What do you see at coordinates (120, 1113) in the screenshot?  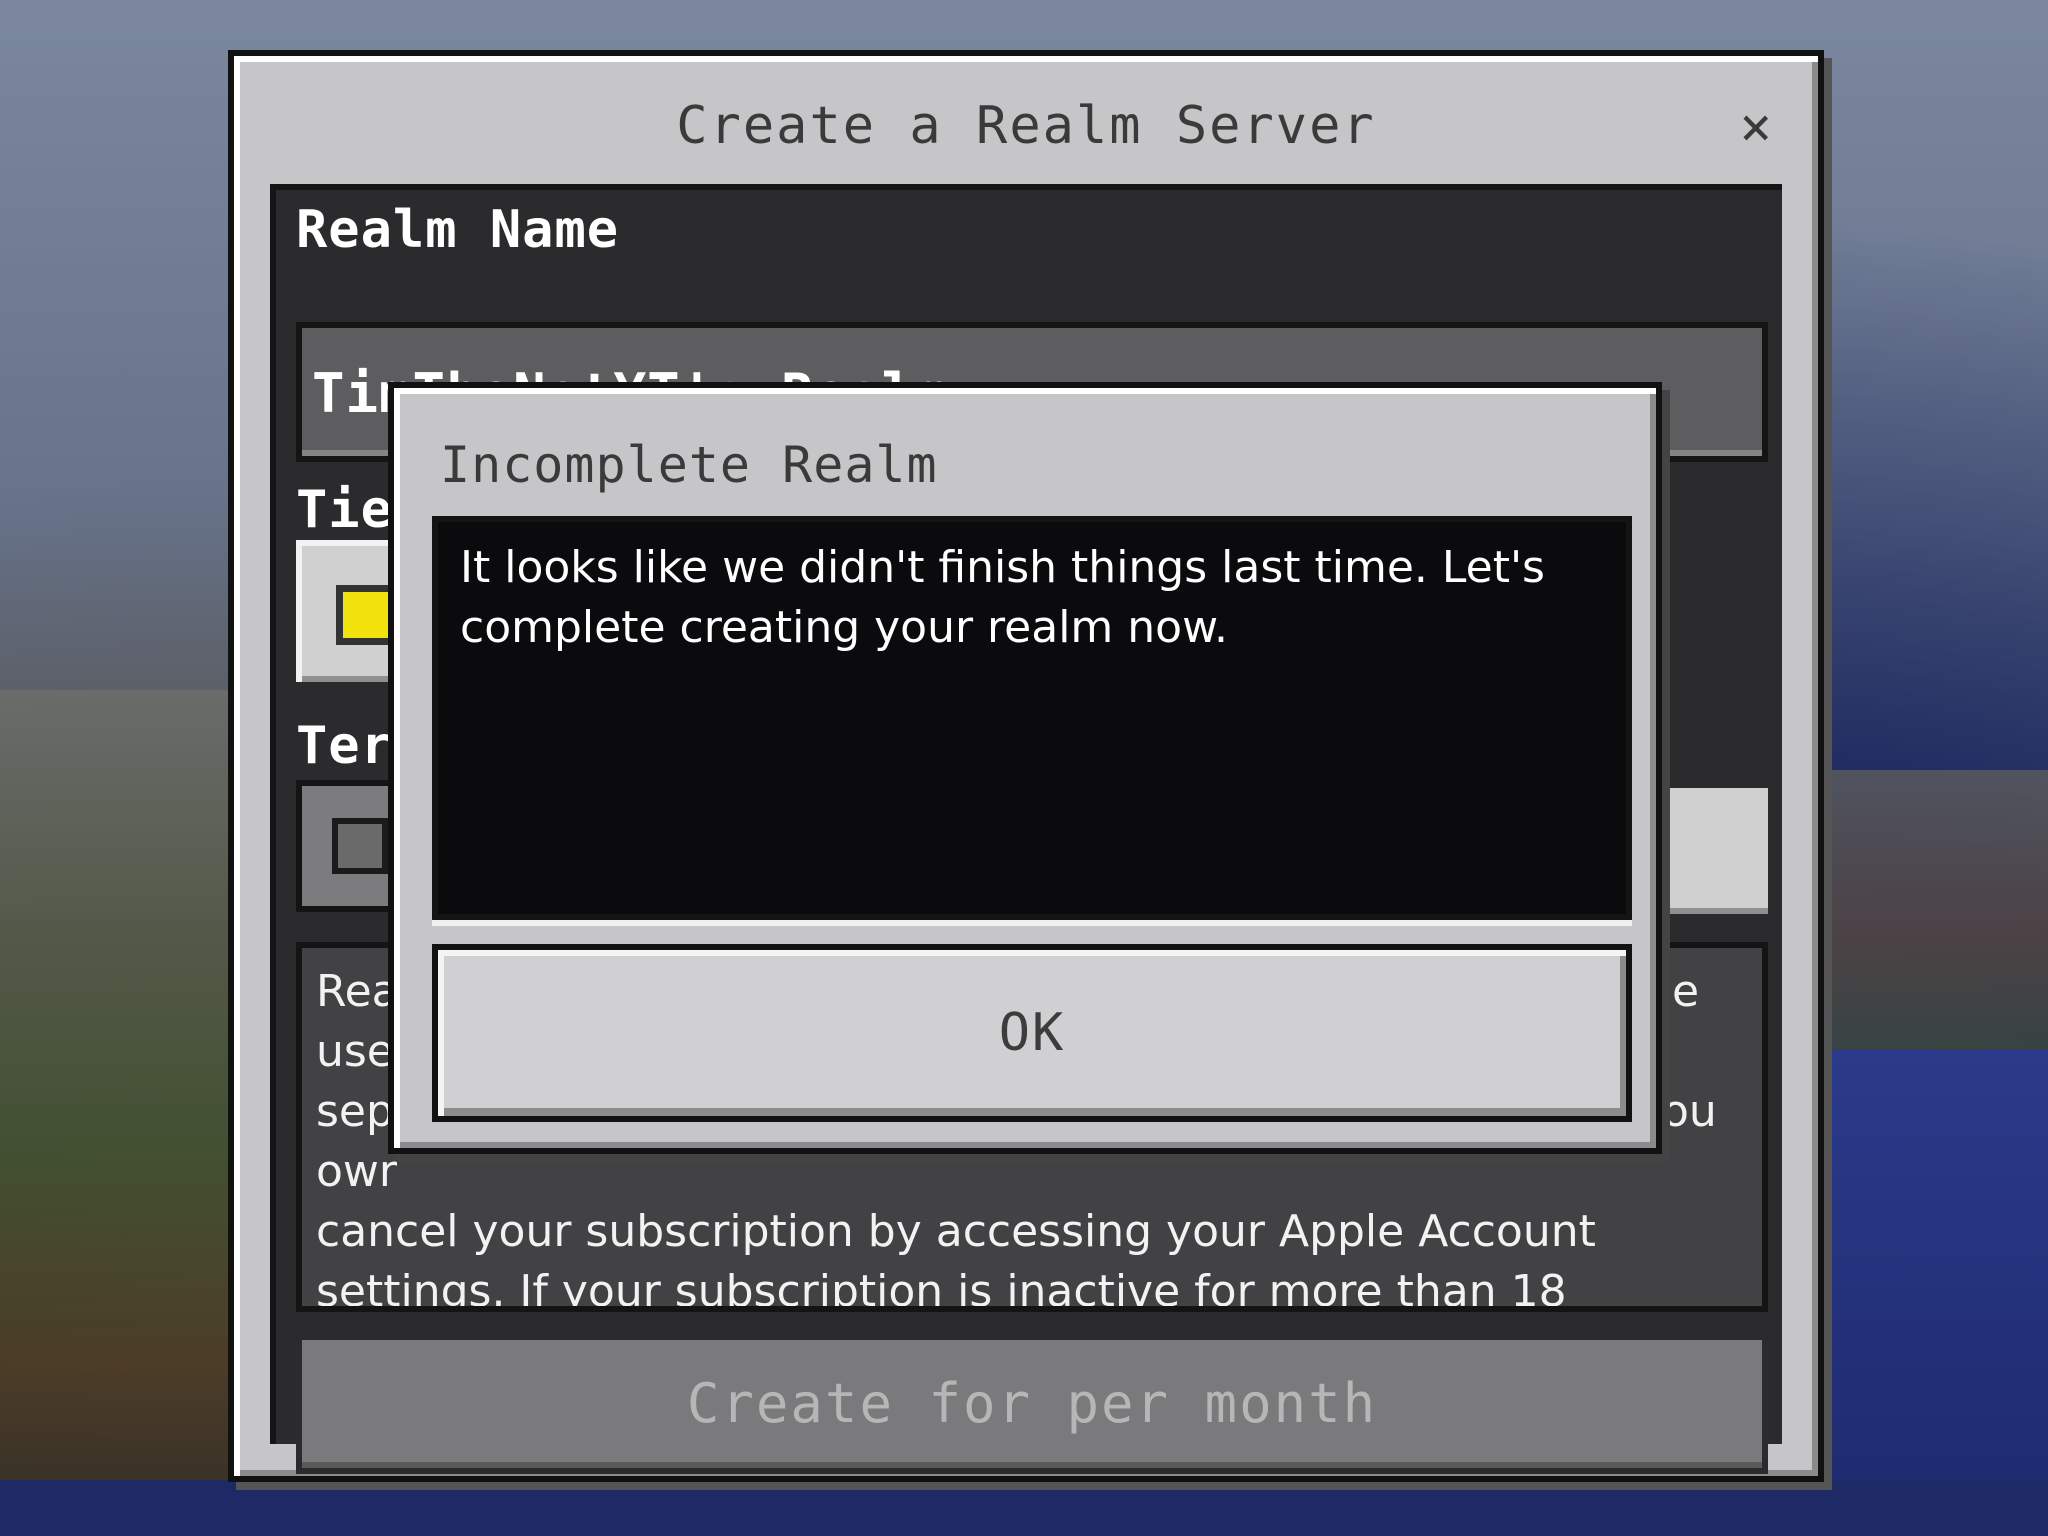 I see `background-city-left` at bounding box center [120, 1113].